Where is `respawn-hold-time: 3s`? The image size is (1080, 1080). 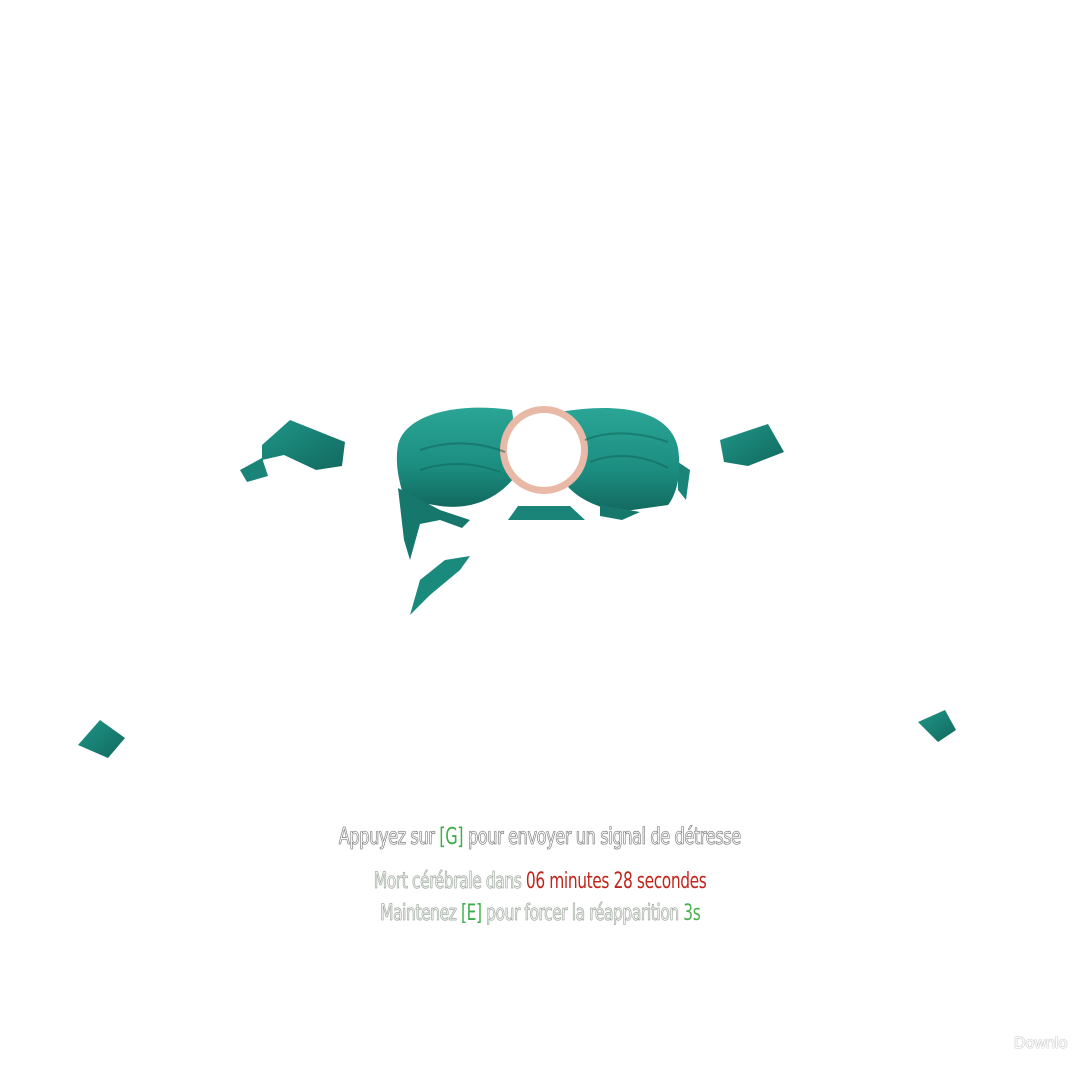
respawn-hold-time: 3s is located at coordinates (692, 913).